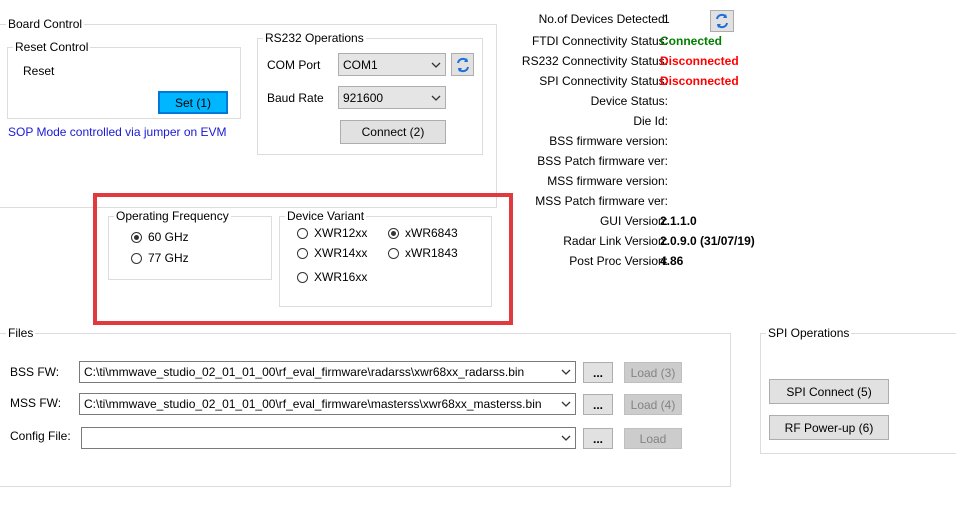 The height and width of the screenshot is (529, 956). What do you see at coordinates (602, 161) in the screenshot?
I see `status-label: BSS Patch firmware ver:` at bounding box center [602, 161].